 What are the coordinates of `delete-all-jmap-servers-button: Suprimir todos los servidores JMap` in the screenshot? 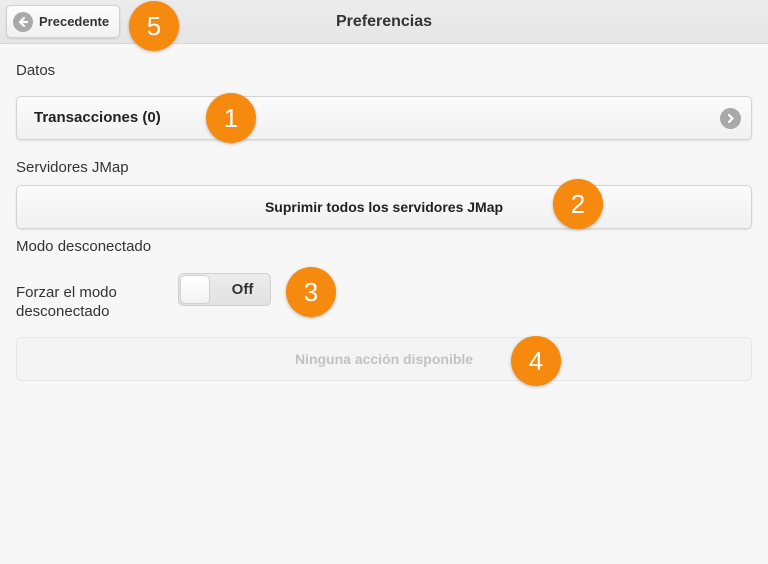 It's located at (384, 207).